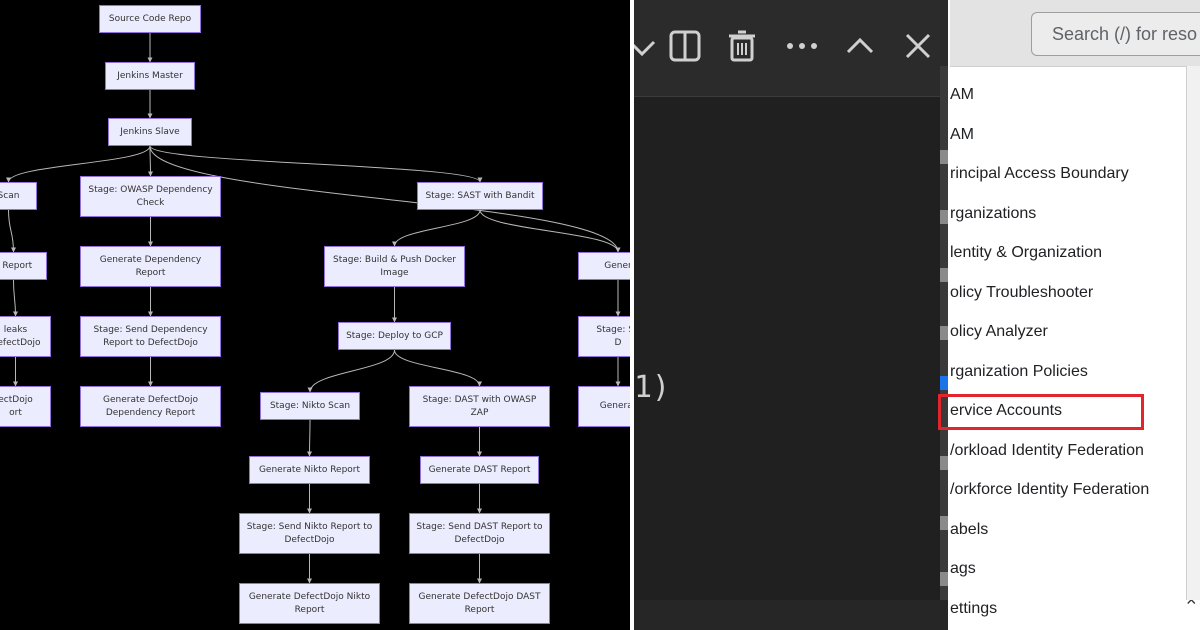  What do you see at coordinates (25, 406) in the screenshot?
I see `flow-node: ectDojo ort` at bounding box center [25, 406].